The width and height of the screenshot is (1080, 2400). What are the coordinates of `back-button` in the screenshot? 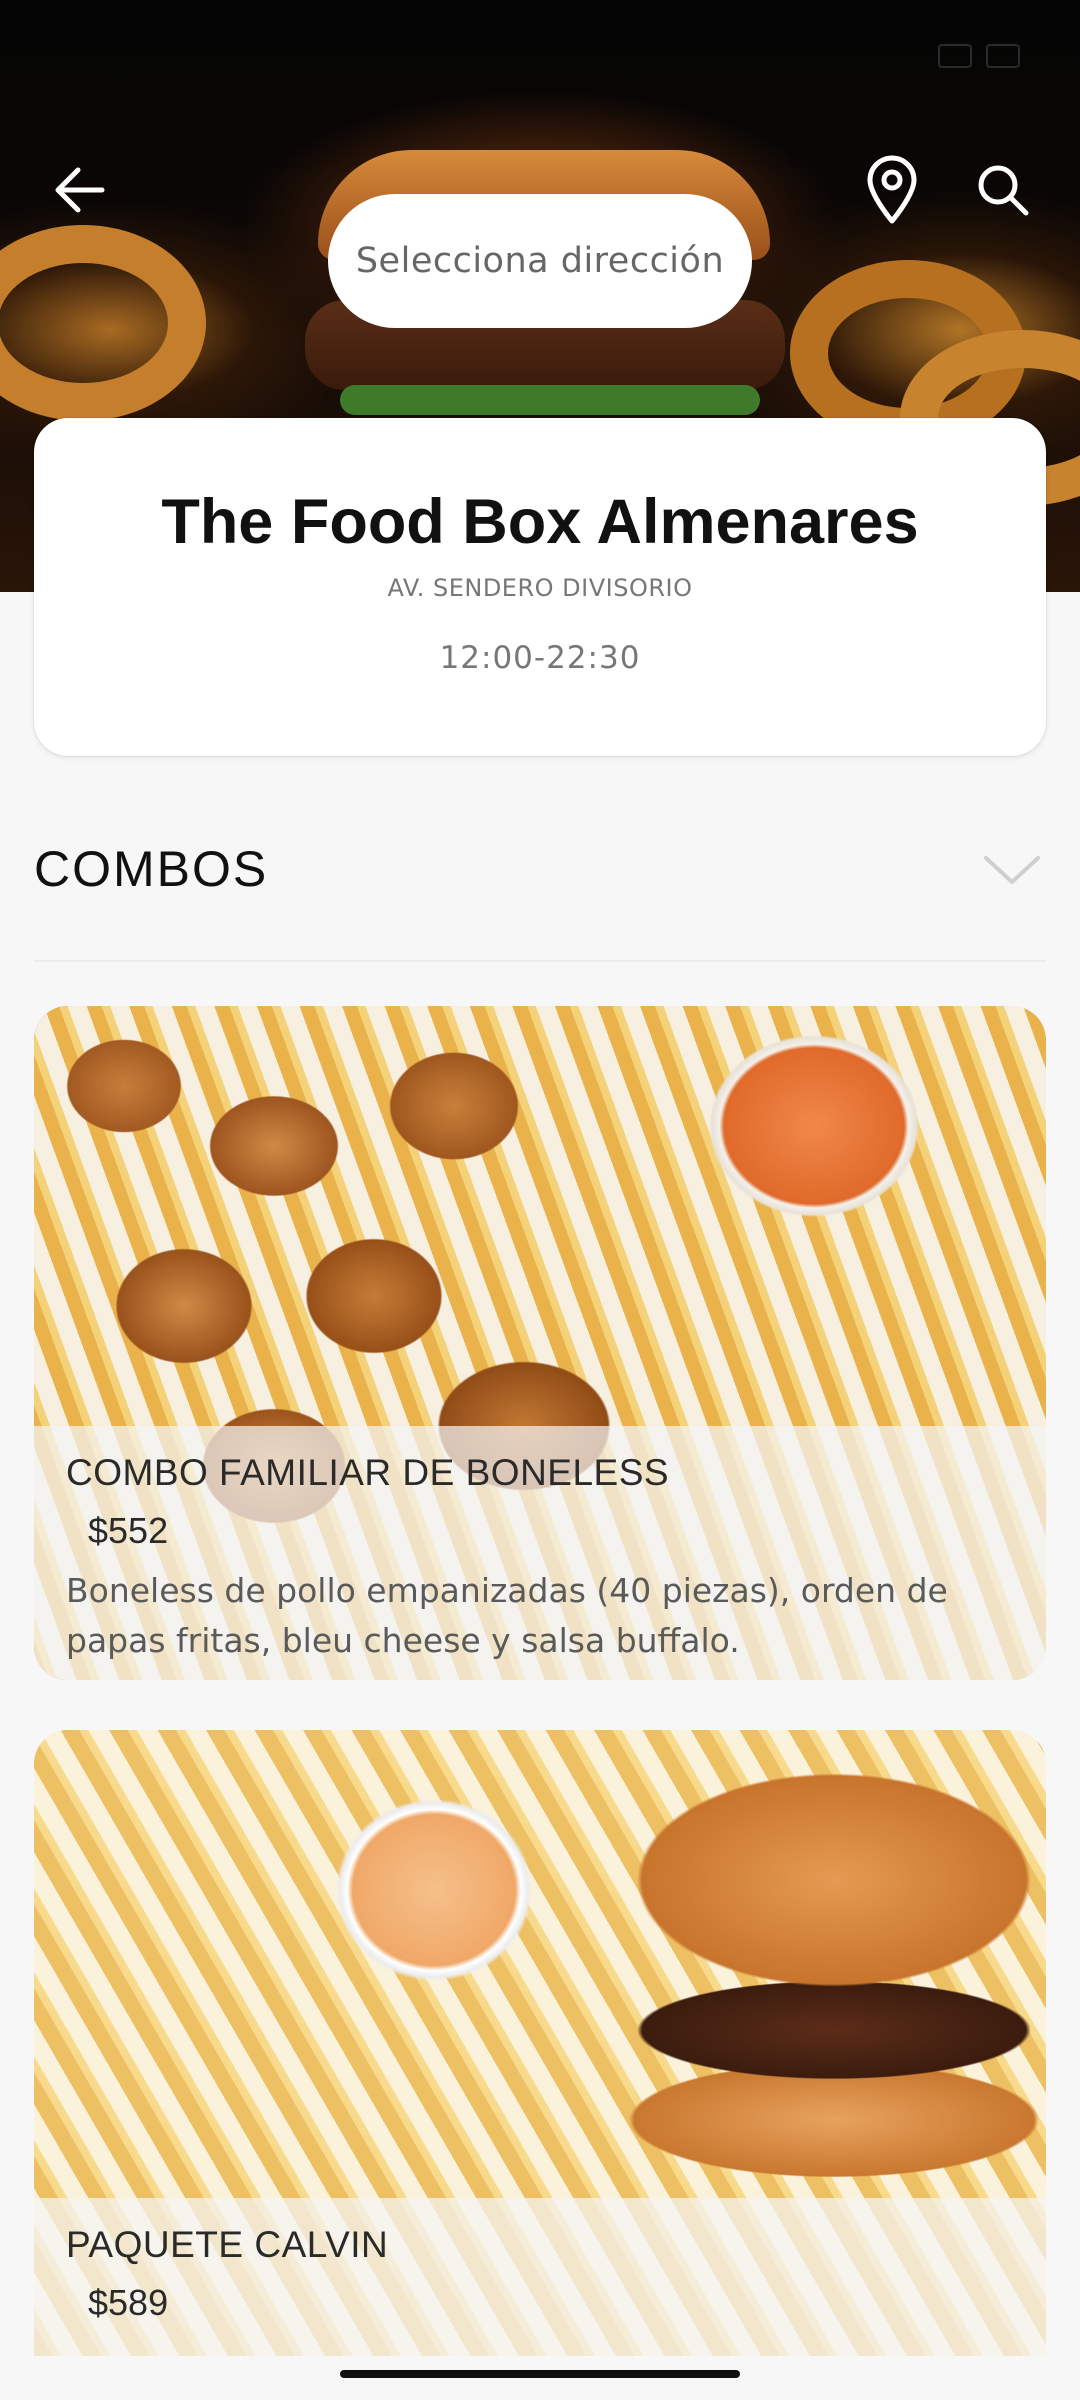 It's located at (80, 190).